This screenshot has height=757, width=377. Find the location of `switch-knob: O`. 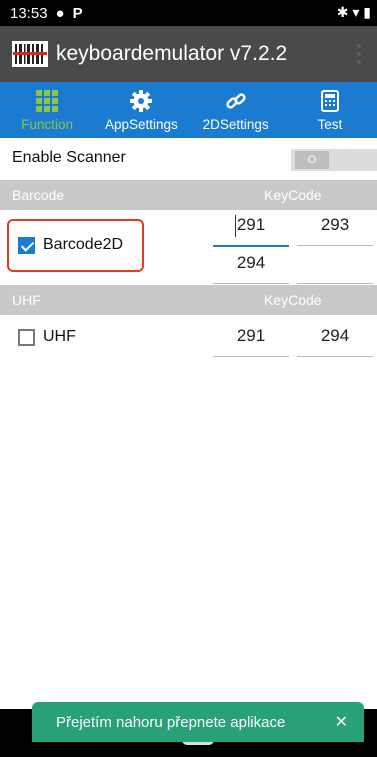

switch-knob: O is located at coordinates (312, 160).